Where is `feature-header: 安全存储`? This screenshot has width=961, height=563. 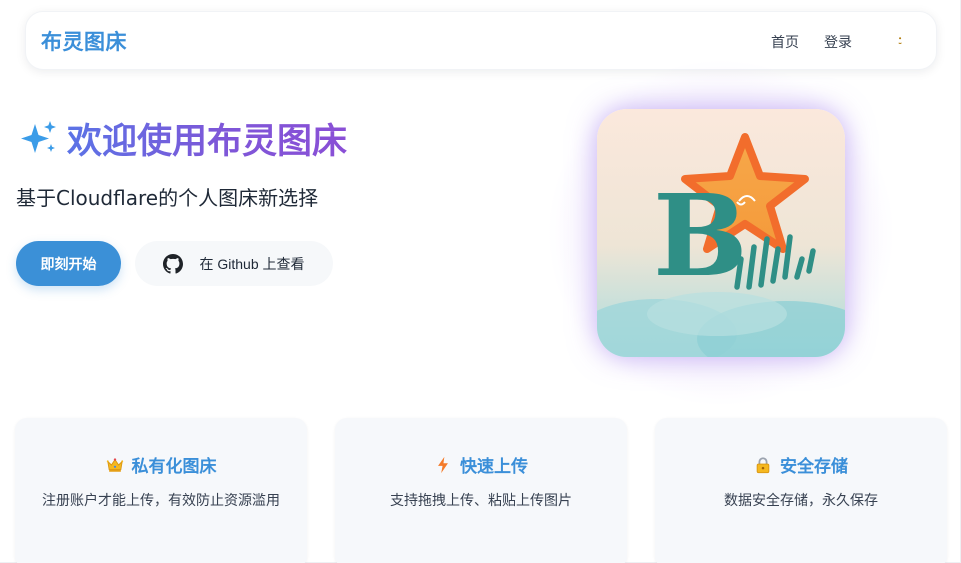 feature-header: 安全存储 is located at coordinates (801, 464).